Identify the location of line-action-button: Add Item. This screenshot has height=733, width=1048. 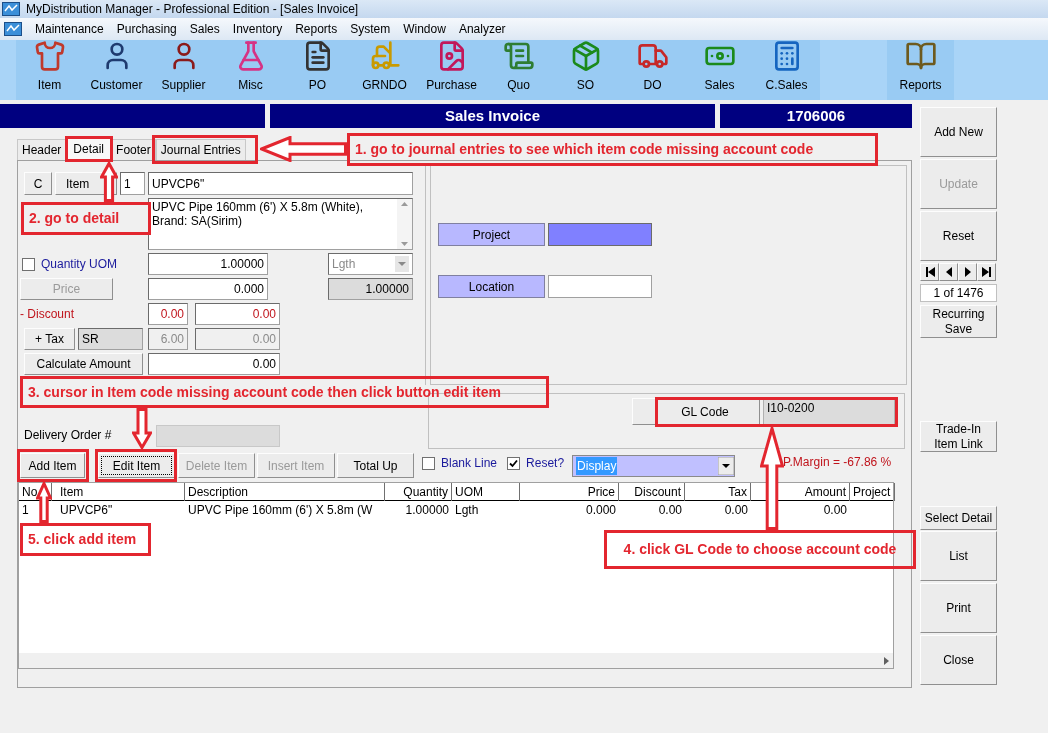
(52, 465).